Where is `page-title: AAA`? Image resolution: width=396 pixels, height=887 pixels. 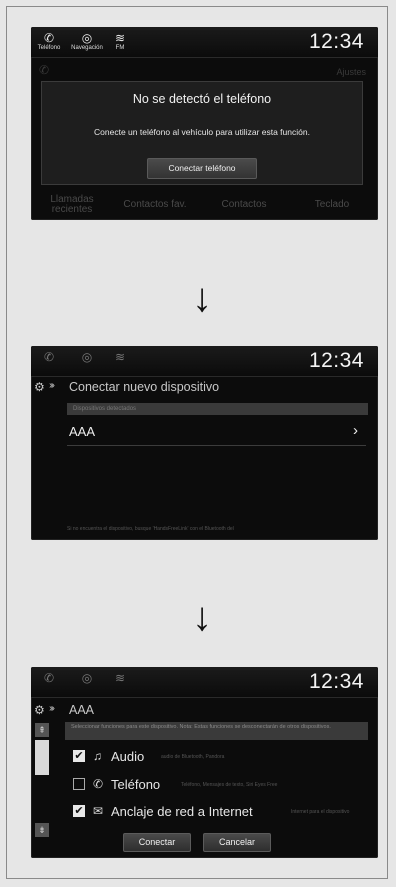 page-title: AAA is located at coordinates (82, 710).